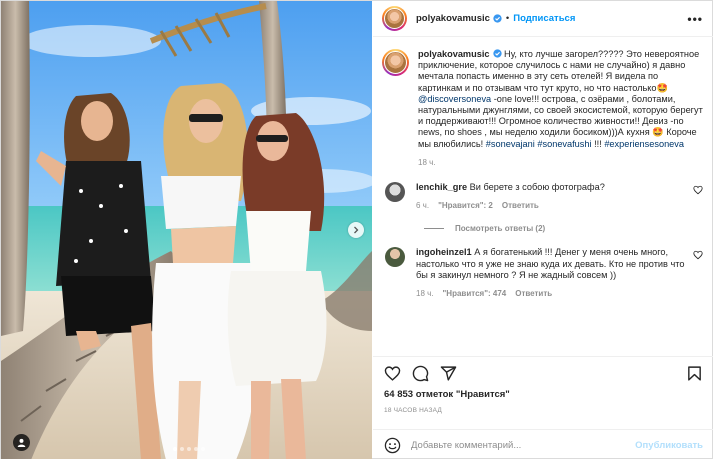  Describe the element at coordinates (500, 229) in the screenshot. I see `view-replies-label: Посмотреть ответы (2)` at that location.